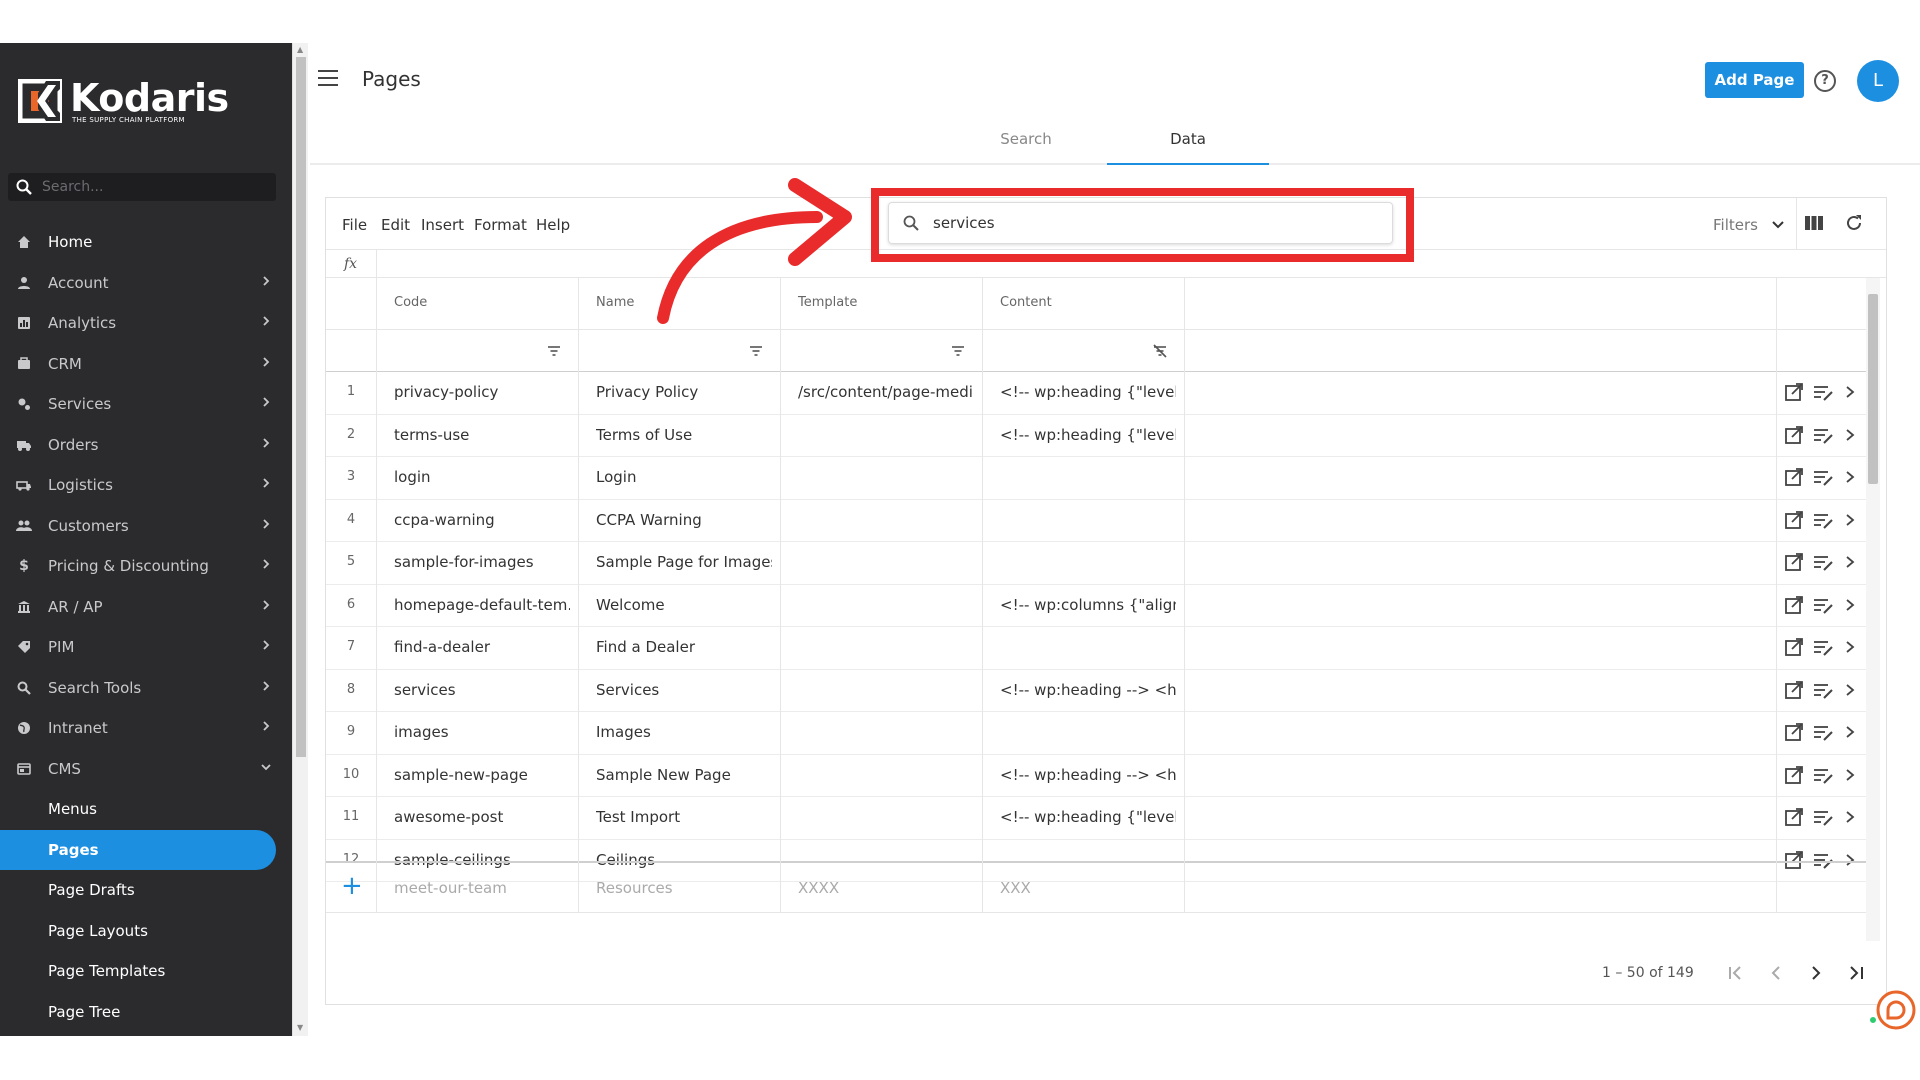 The width and height of the screenshot is (1920, 1080). I want to click on menu-format: Format, so click(500, 225).